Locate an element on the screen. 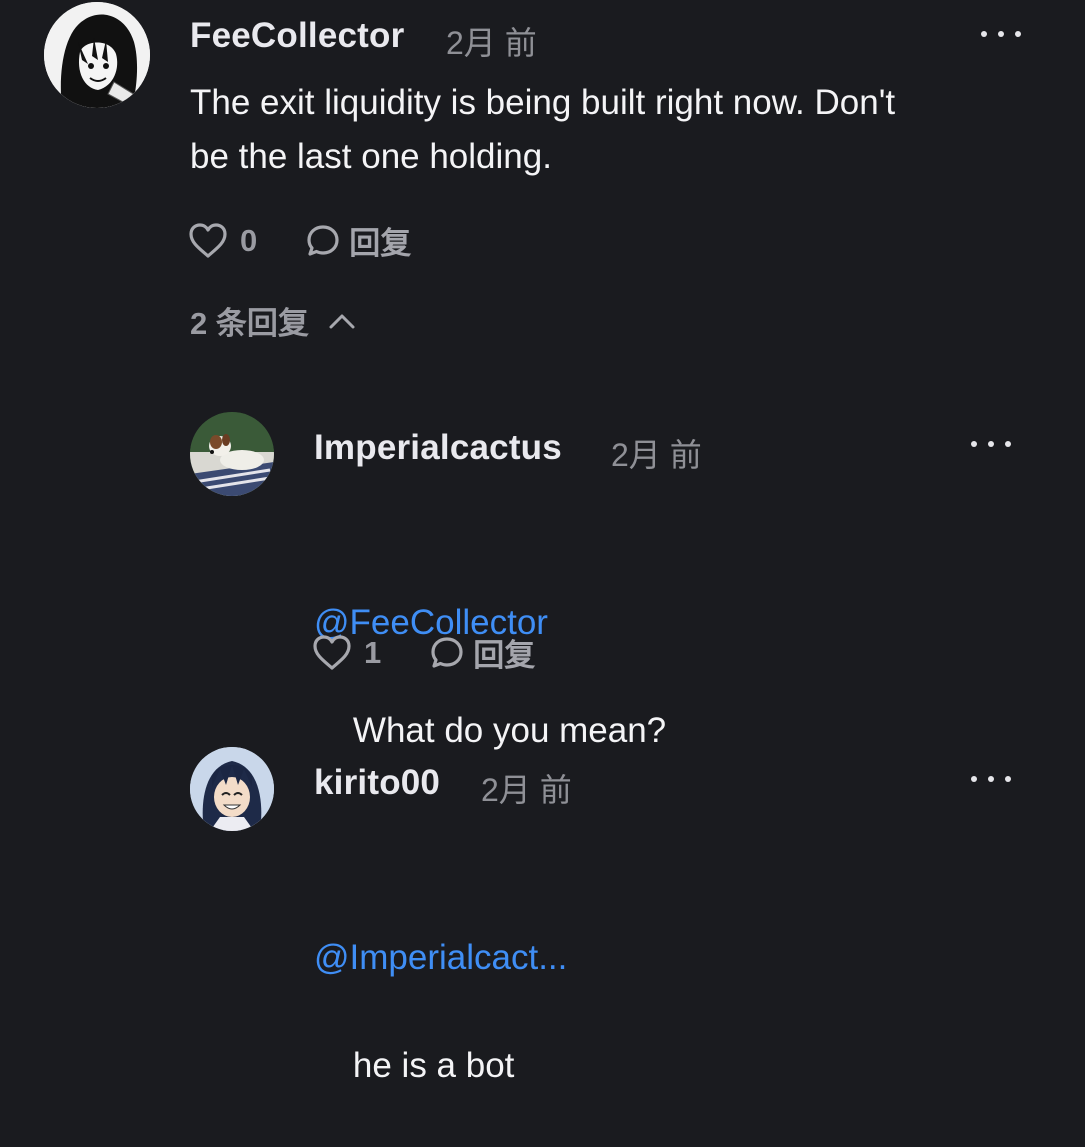 This screenshot has width=1085, height=1147. comment-author: FeeCollector is located at coordinates (297, 36).